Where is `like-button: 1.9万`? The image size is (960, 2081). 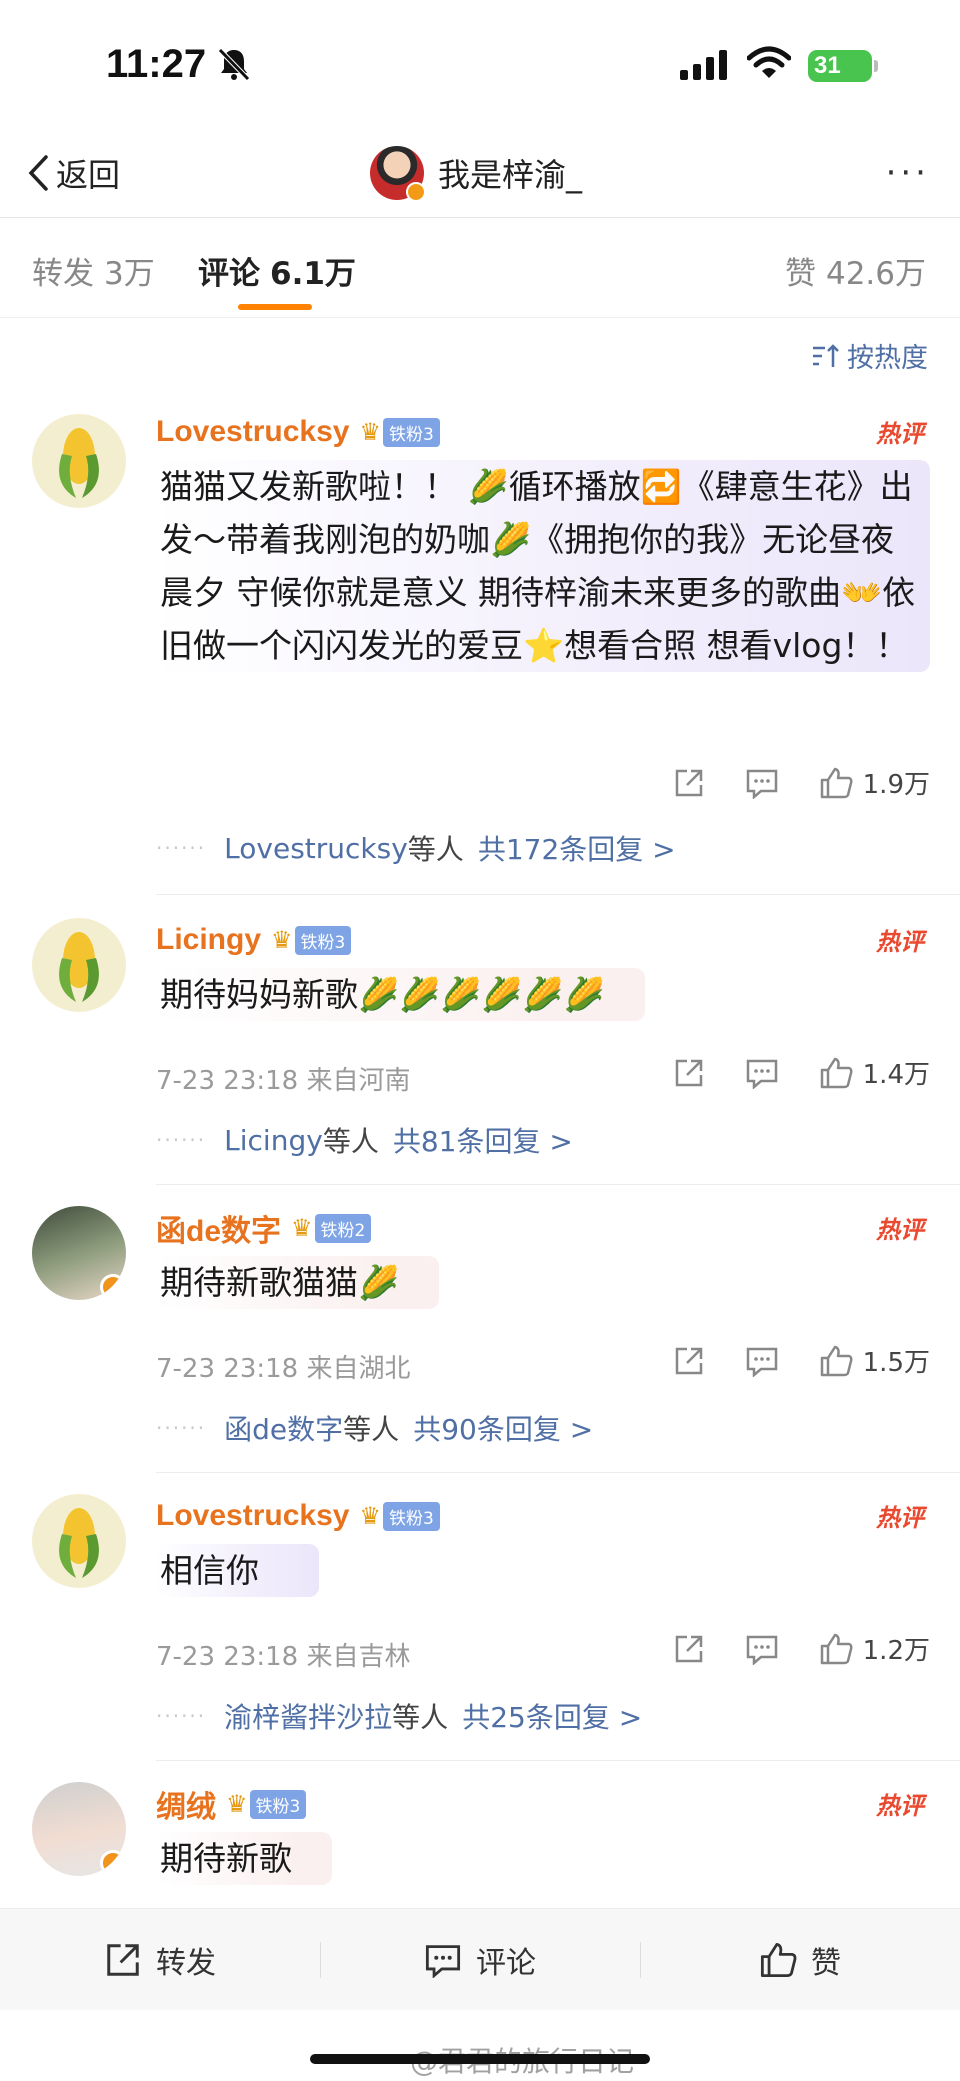 like-button: 1.9万 is located at coordinates (874, 782).